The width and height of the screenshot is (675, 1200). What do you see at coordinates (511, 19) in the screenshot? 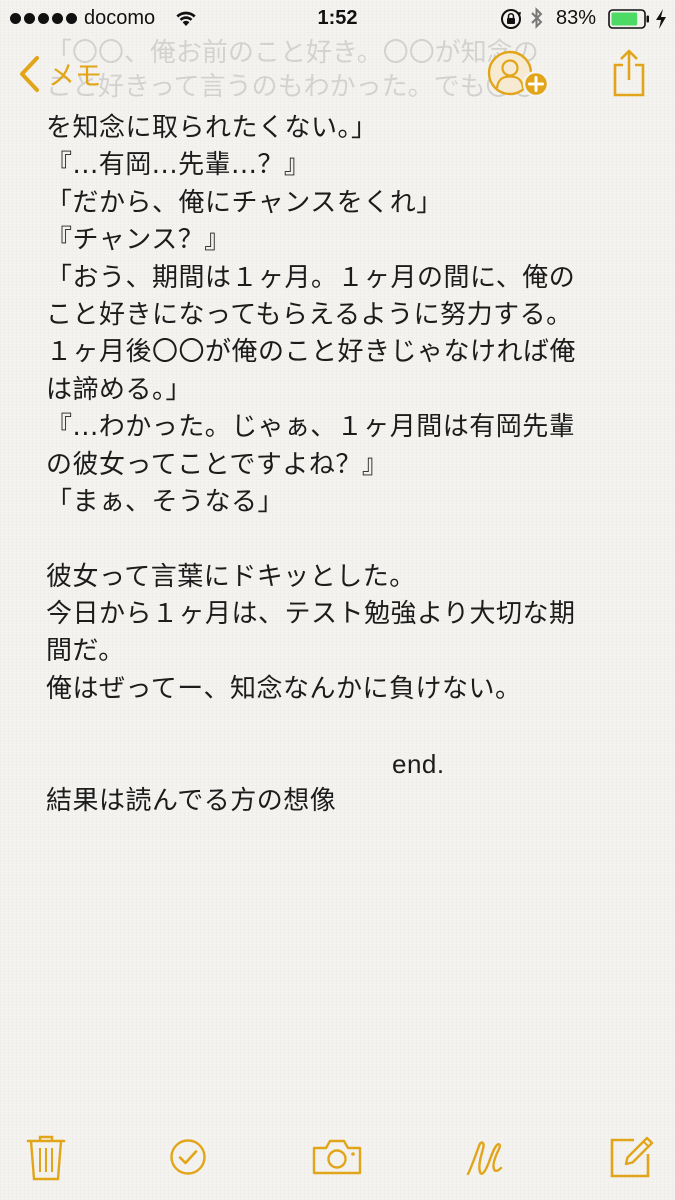
I see `orientation-lock-icon` at bounding box center [511, 19].